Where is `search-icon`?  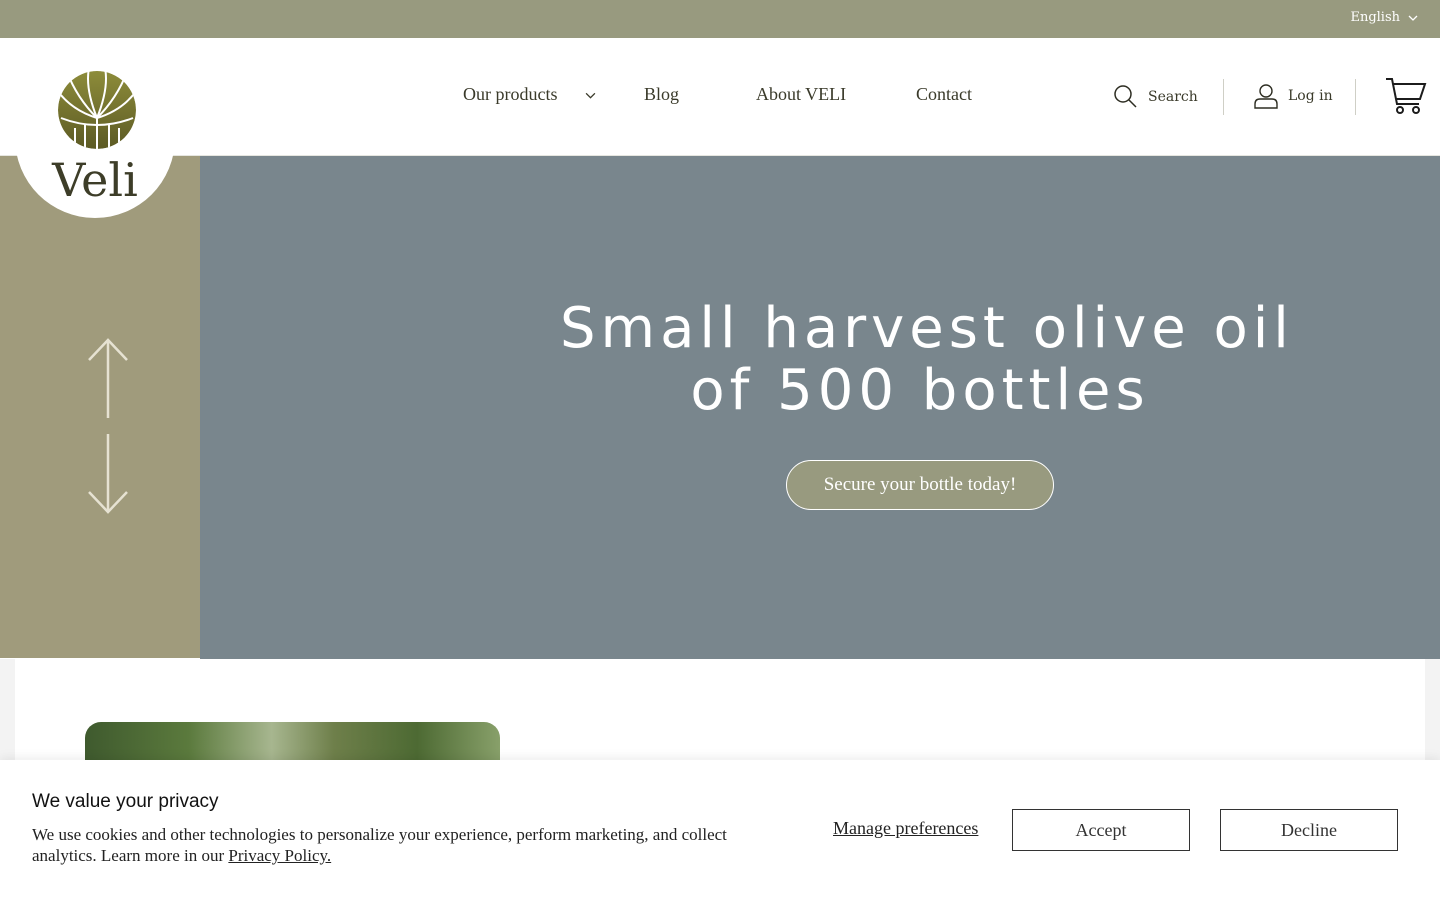
search-icon is located at coordinates (1125, 96).